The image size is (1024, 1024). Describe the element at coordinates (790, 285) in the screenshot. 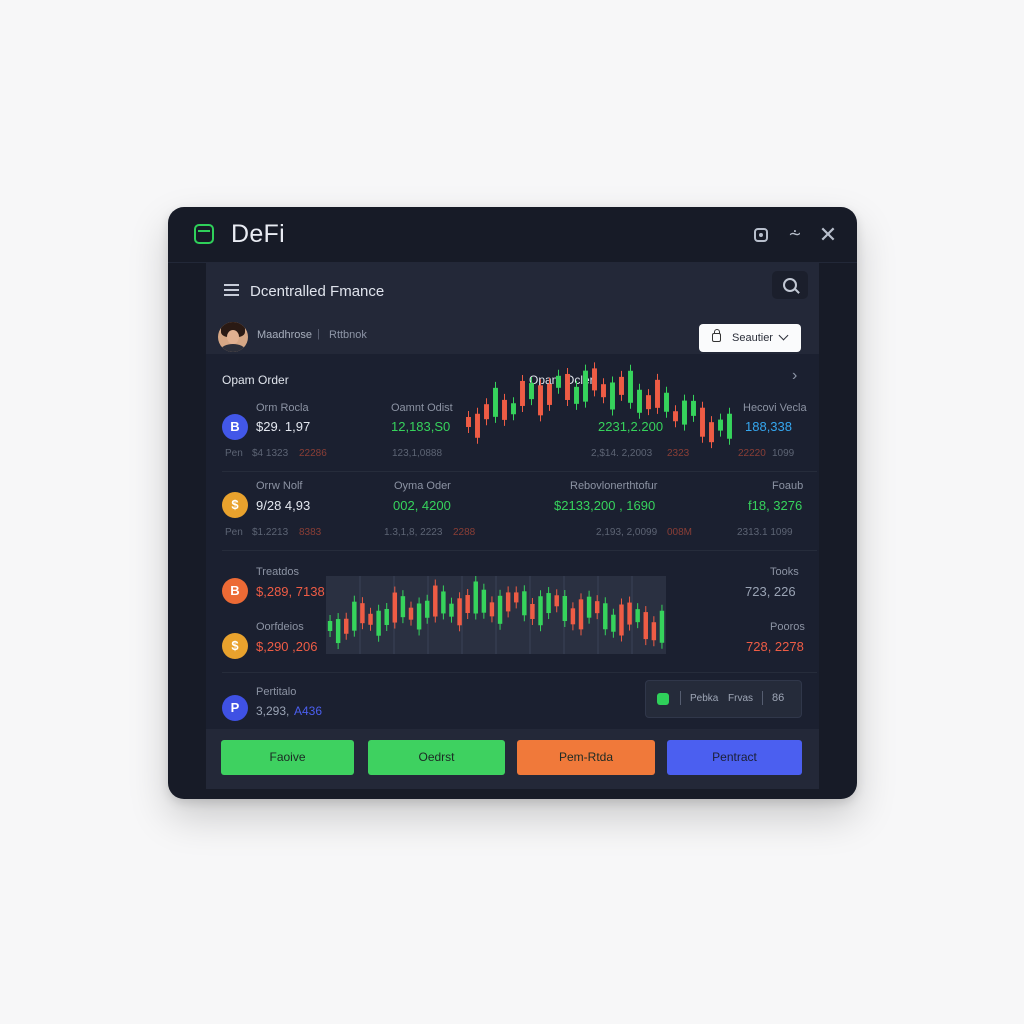

I see `search-button` at that location.